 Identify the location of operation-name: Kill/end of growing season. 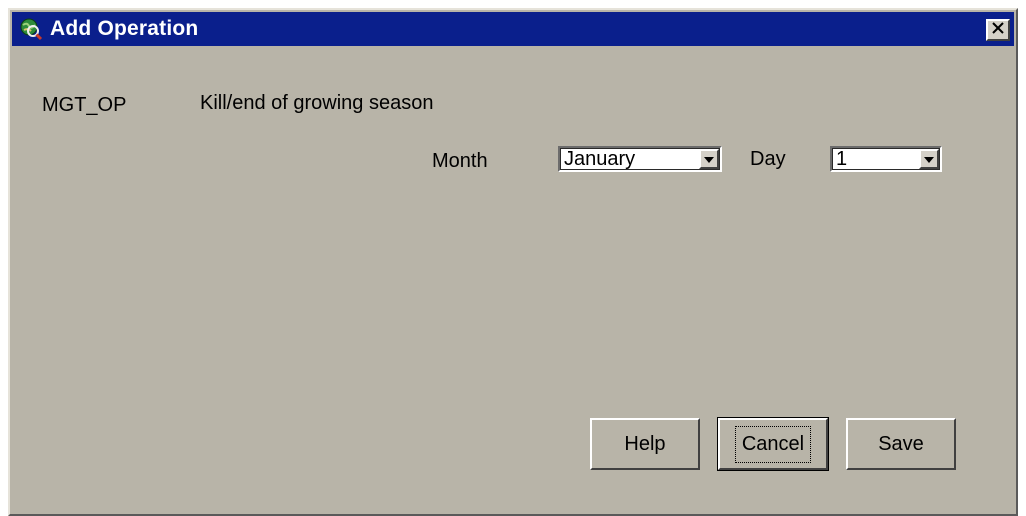
(317, 103).